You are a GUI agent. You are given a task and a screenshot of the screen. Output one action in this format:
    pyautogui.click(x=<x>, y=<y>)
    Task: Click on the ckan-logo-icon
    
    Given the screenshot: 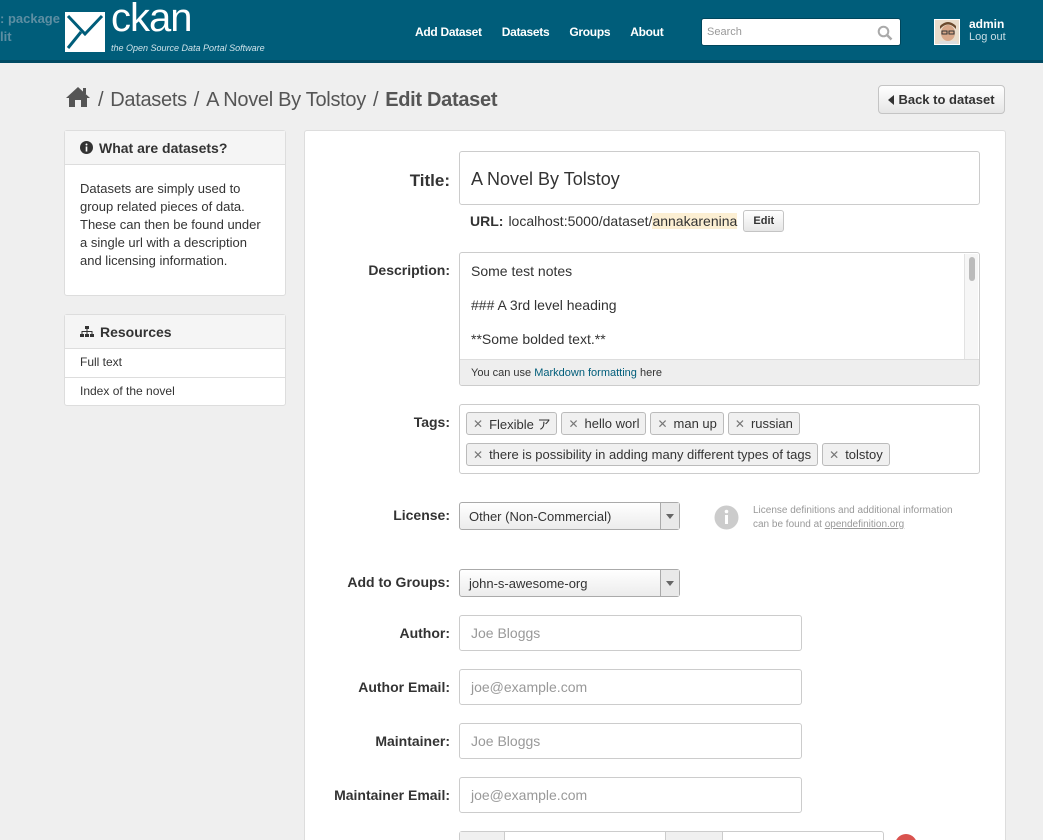 What is the action you would take?
    pyautogui.click(x=85, y=32)
    